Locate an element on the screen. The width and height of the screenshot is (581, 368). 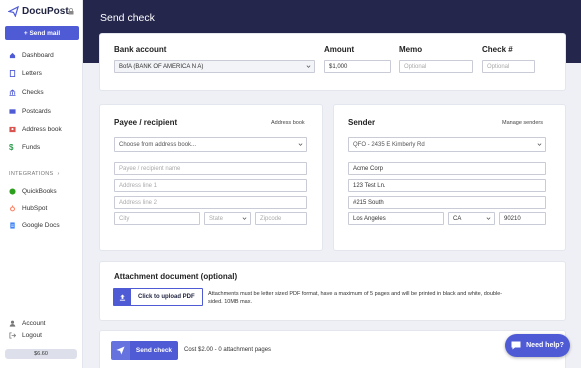
bank-icon is located at coordinates (12, 92).